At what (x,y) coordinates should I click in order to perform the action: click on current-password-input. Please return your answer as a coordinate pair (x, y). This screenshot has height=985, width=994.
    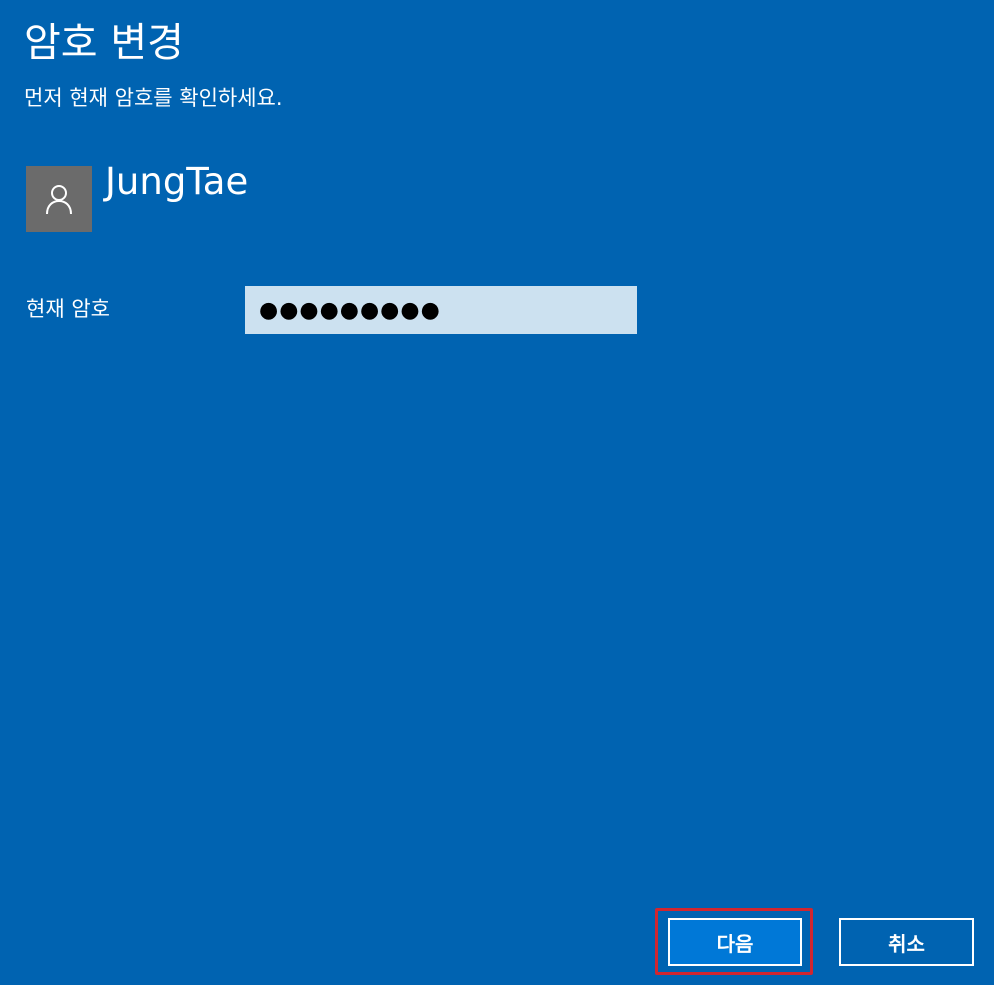
    Looking at the image, I should click on (441, 310).